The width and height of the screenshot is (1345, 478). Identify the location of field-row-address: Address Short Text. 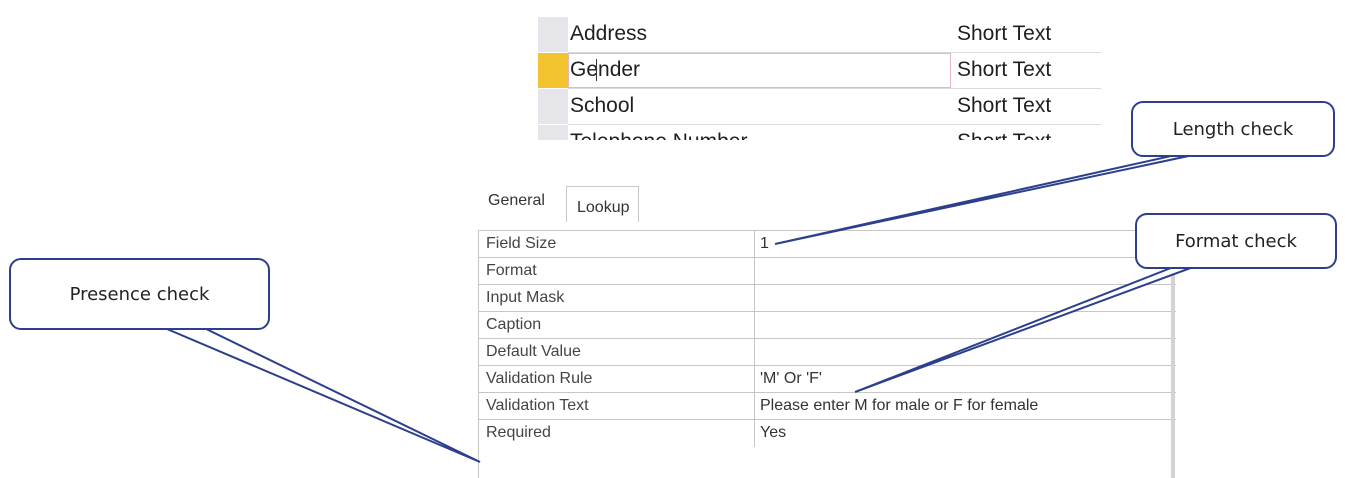
(819, 35).